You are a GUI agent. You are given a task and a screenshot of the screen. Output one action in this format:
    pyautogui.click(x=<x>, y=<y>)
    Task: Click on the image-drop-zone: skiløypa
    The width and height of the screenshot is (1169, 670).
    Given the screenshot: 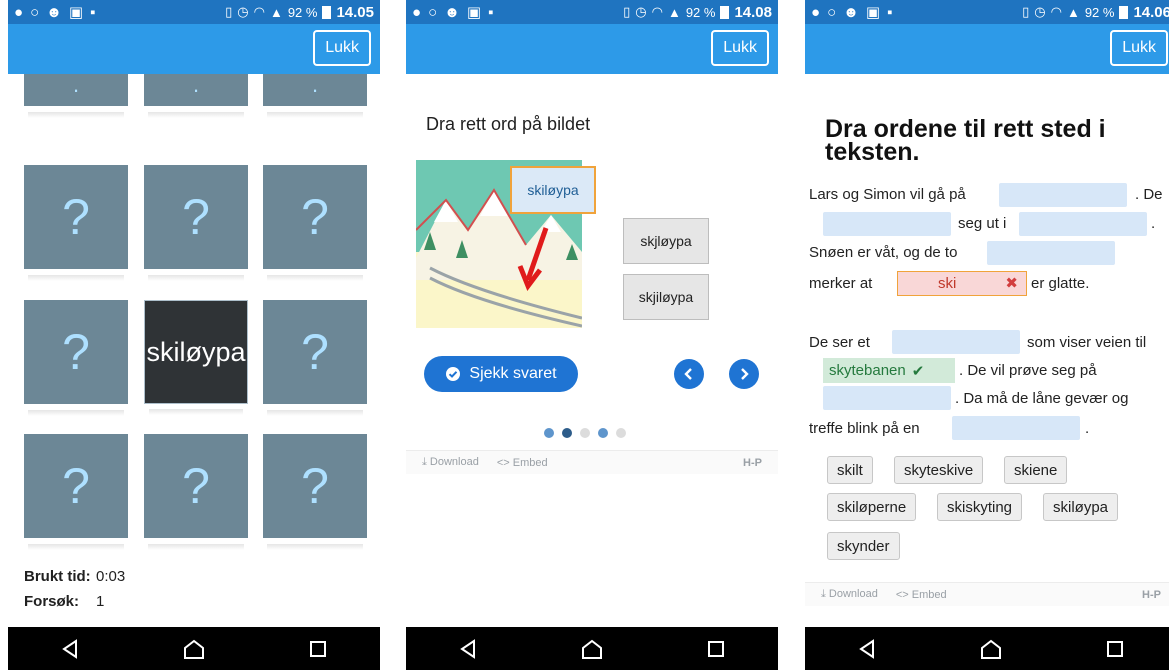 What is the action you would take?
    pyautogui.click(x=553, y=190)
    